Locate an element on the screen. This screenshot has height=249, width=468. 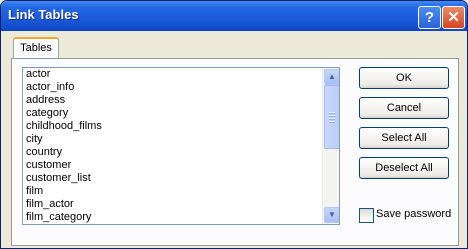
deselect-all-button: Deselect All is located at coordinates (404, 168).